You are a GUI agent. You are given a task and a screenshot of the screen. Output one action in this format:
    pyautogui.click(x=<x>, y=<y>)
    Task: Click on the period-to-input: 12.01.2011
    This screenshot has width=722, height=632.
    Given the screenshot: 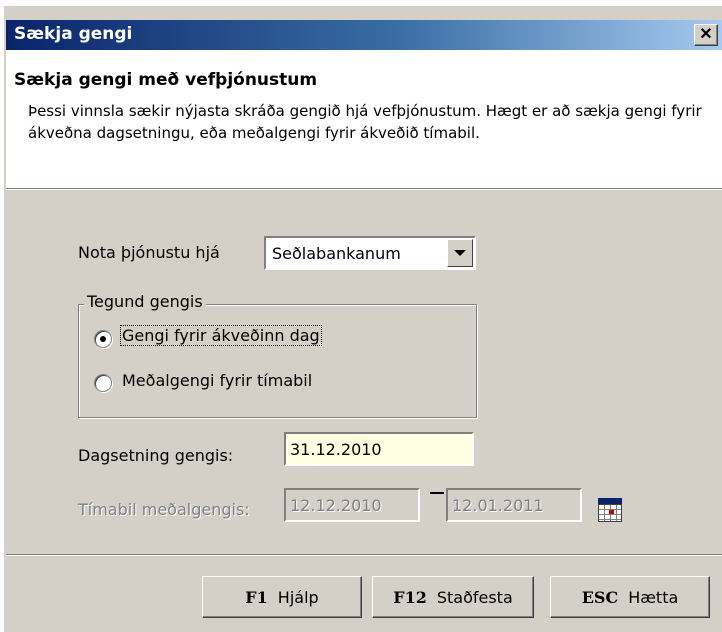 What is the action you would take?
    pyautogui.click(x=514, y=505)
    